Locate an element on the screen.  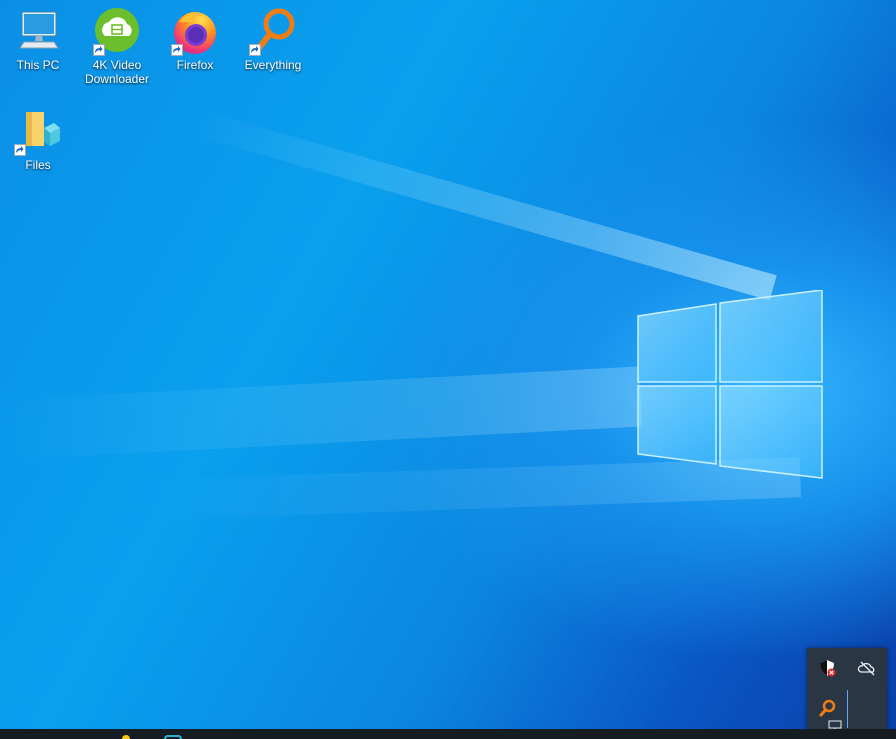
computer-icon is located at coordinates (39, 30).